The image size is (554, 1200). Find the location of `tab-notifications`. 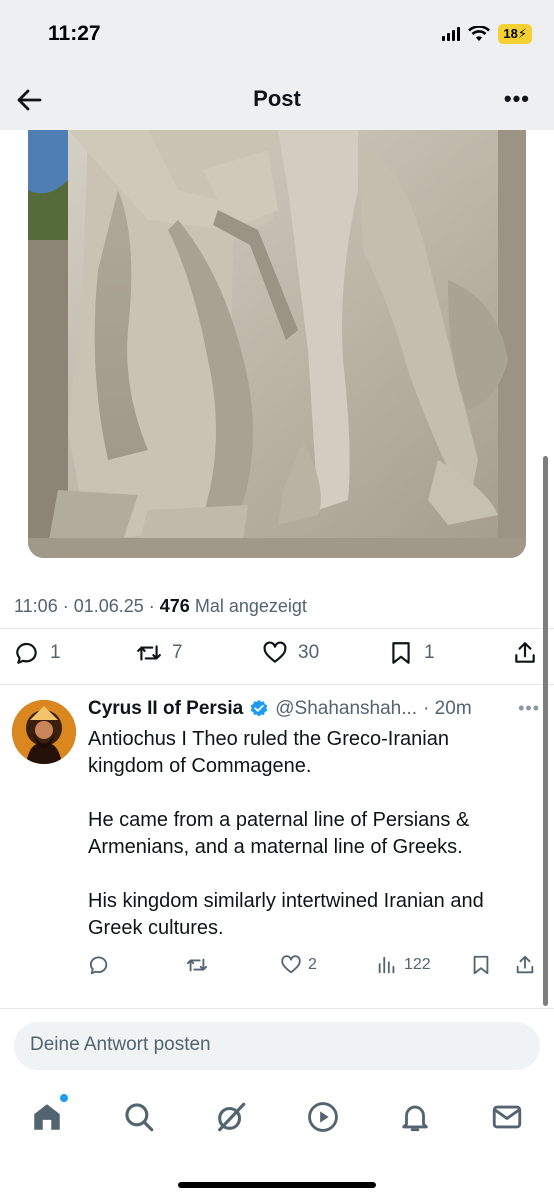

tab-notifications is located at coordinates (415, 1117).